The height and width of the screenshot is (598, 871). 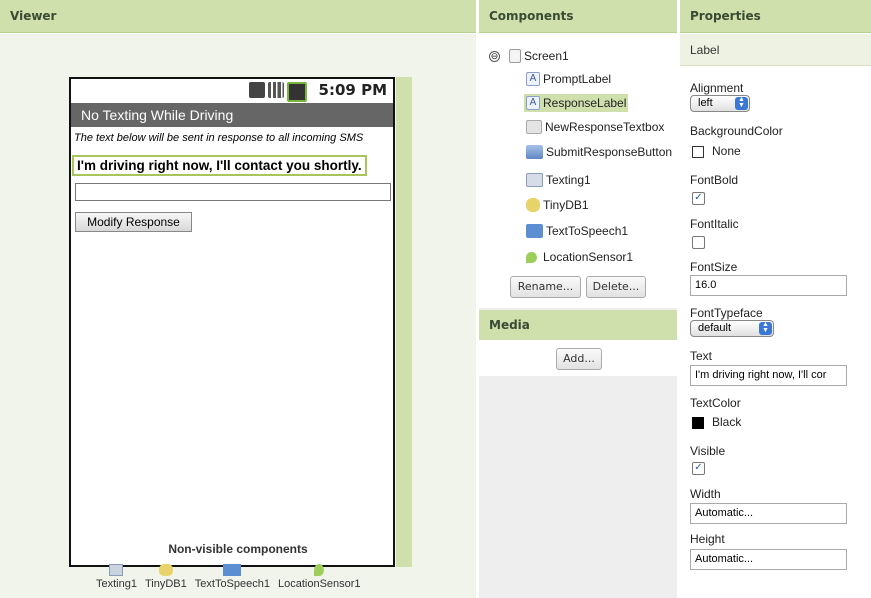 What do you see at coordinates (534, 127) in the screenshot?
I see `textbox-icon` at bounding box center [534, 127].